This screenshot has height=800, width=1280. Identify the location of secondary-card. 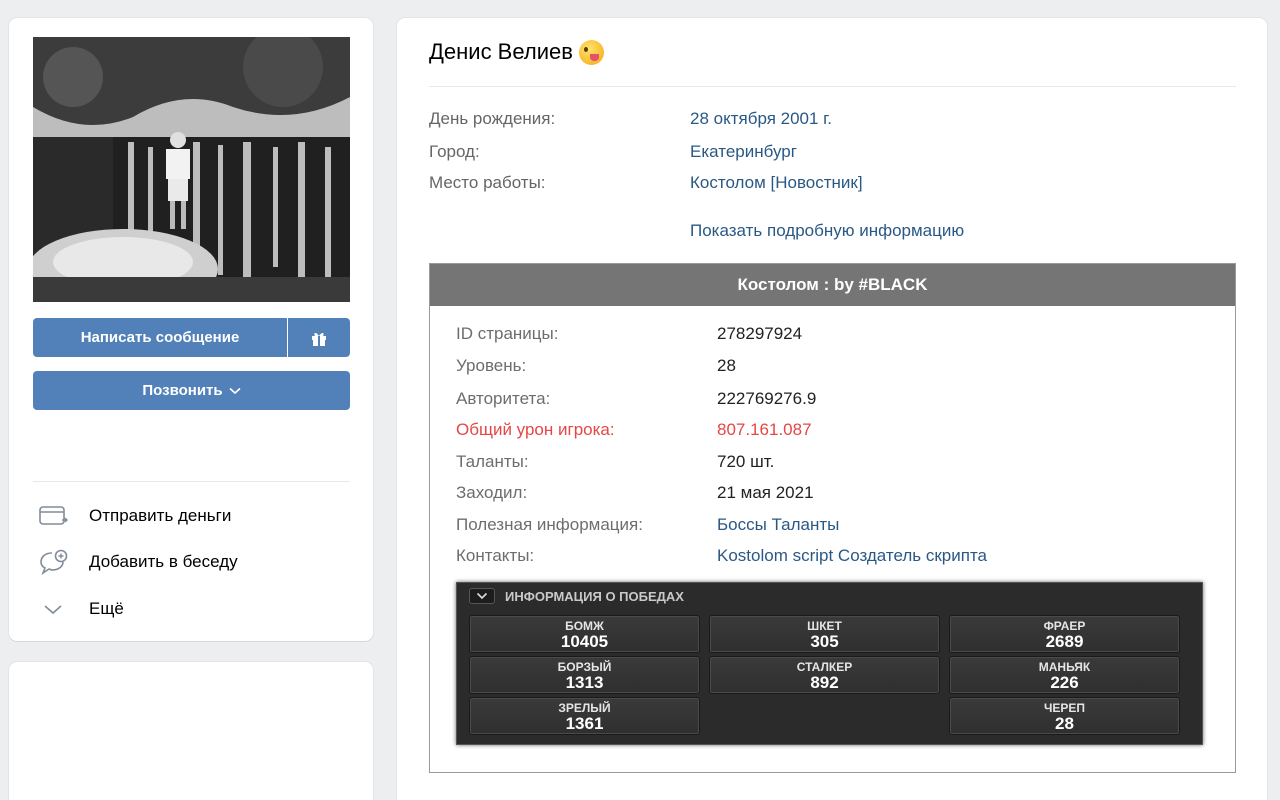
(191, 731).